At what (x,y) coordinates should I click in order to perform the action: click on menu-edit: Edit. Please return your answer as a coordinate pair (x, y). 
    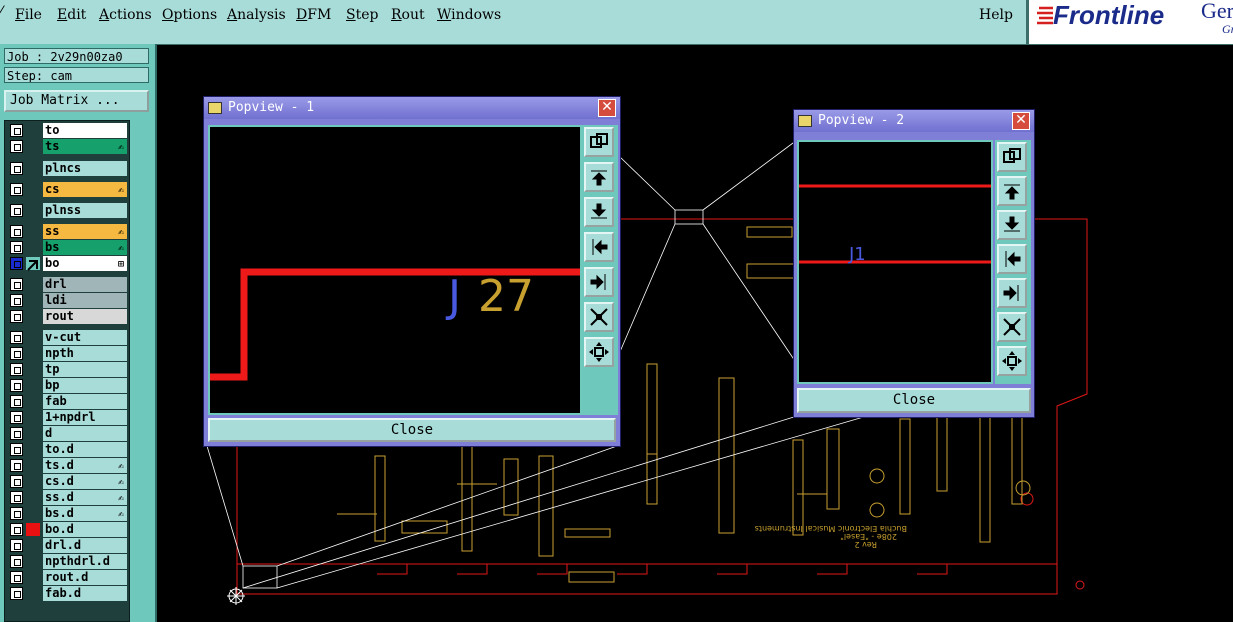
    Looking at the image, I should click on (71, 15).